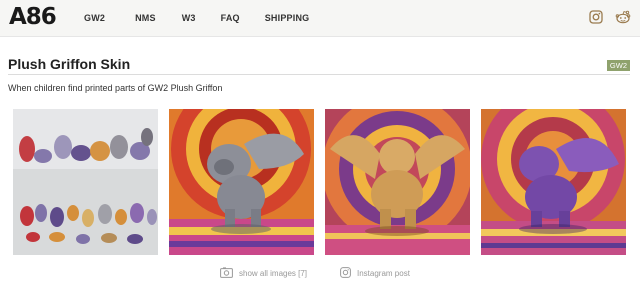 The image size is (640, 298). What do you see at coordinates (226, 273) in the screenshot?
I see `images-icon` at bounding box center [226, 273].